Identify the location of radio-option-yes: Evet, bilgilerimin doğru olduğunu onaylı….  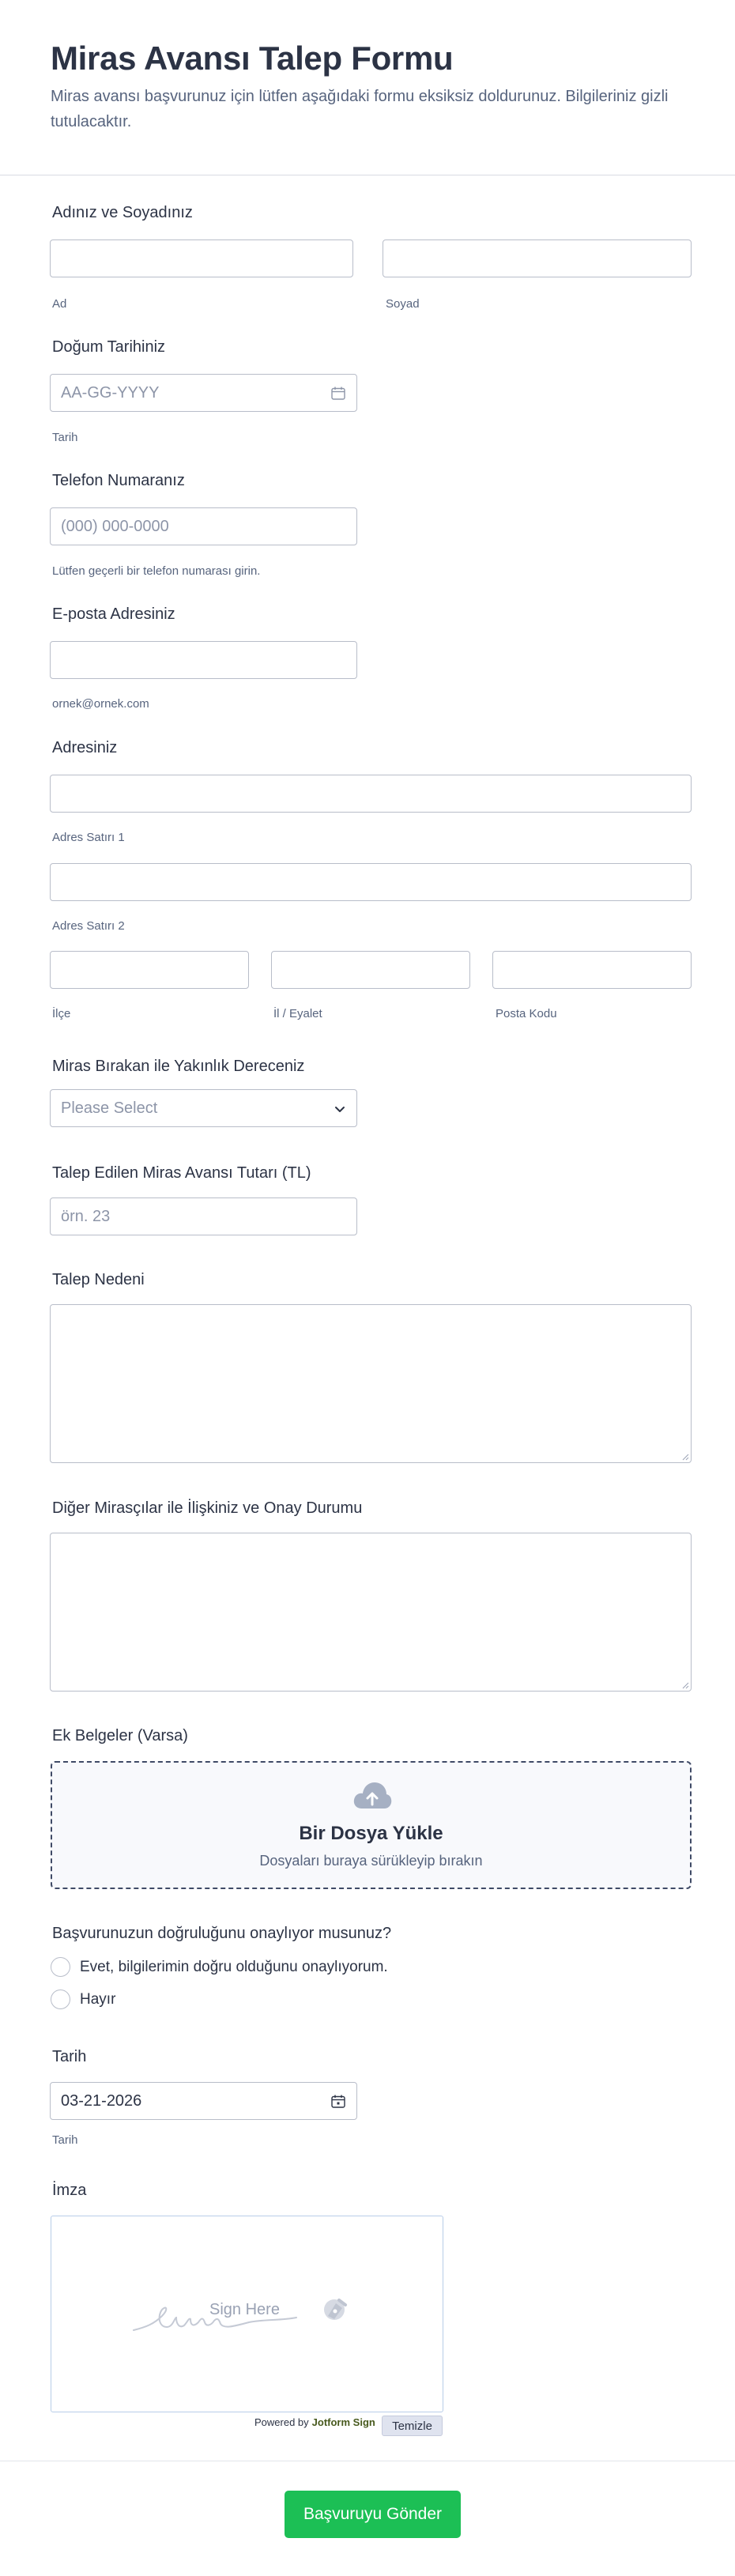
(219, 1967).